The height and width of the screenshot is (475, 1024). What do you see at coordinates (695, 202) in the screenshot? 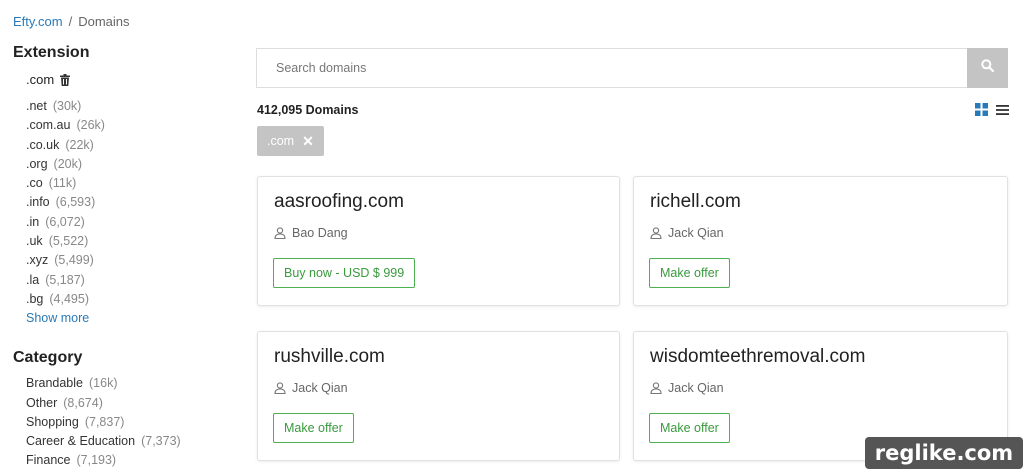
I see `domain-name: richell.com` at bounding box center [695, 202].